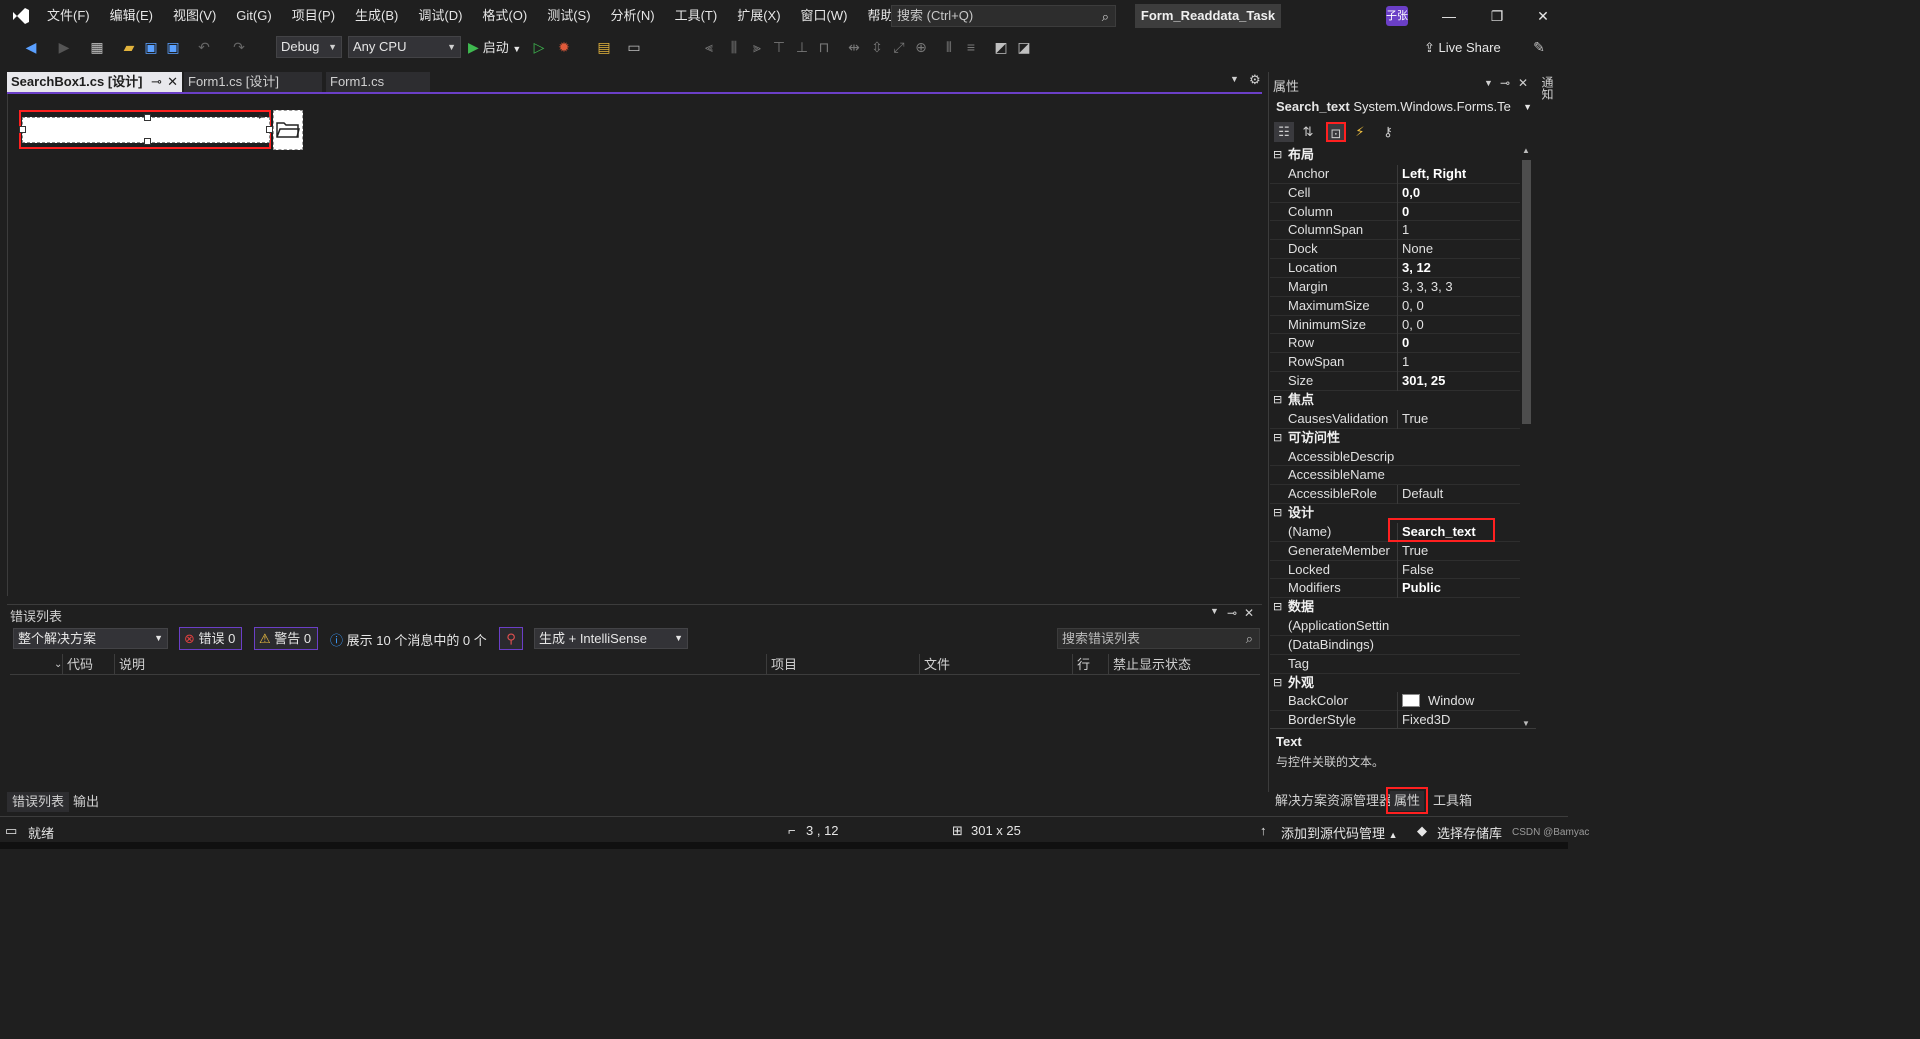 The image size is (1920, 1039). Describe the element at coordinates (568, 16) in the screenshot. I see `menu-item-8: 测试(S)` at that location.